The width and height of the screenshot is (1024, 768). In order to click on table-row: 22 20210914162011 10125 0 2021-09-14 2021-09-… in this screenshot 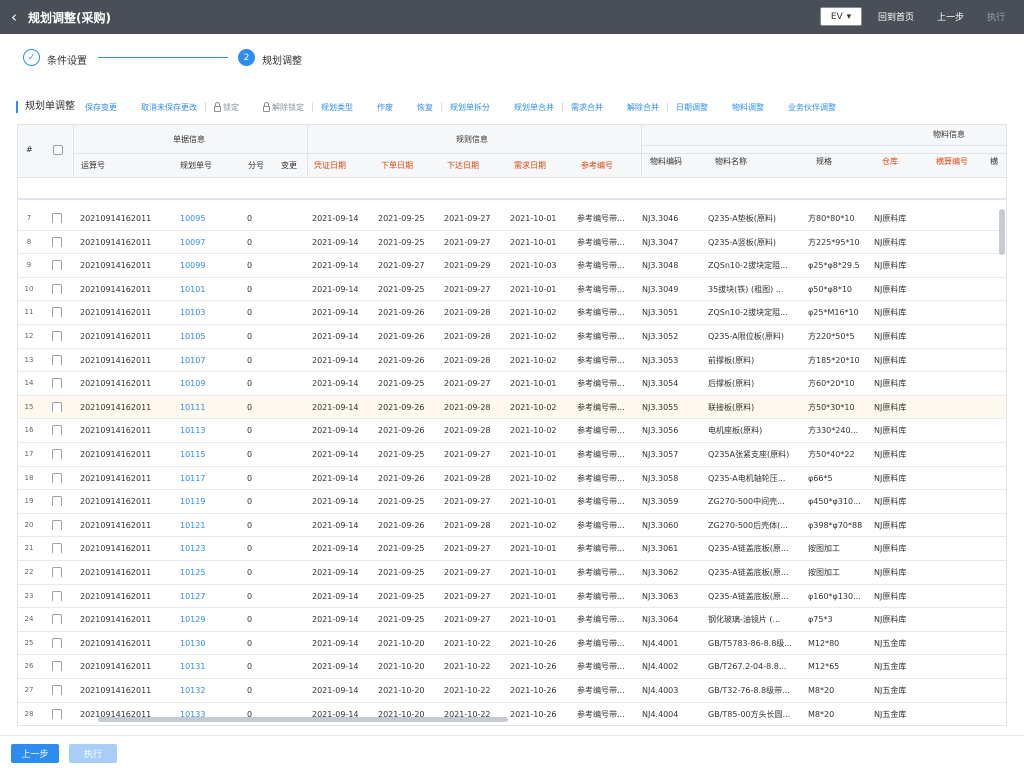, I will do `click(512, 573)`.